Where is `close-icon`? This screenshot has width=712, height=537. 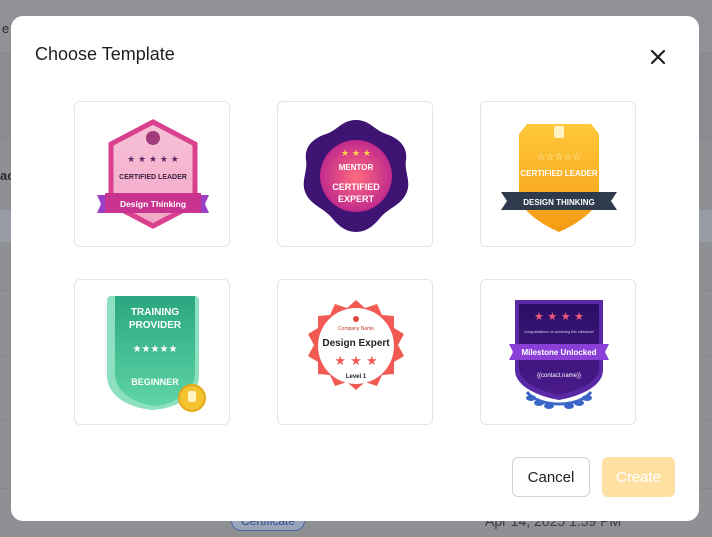 close-icon is located at coordinates (658, 57).